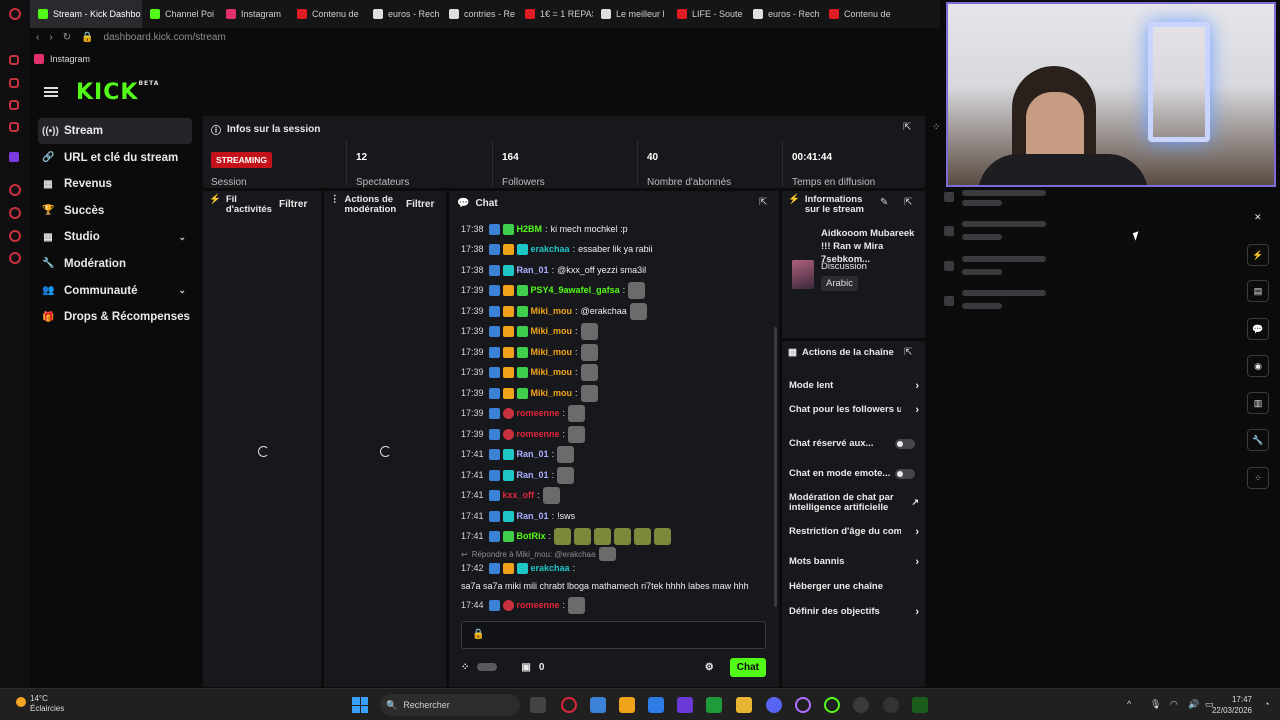 This screenshot has height=720, width=1280. Describe the element at coordinates (1258, 329) in the screenshot. I see `chat-icon: 💬` at that location.